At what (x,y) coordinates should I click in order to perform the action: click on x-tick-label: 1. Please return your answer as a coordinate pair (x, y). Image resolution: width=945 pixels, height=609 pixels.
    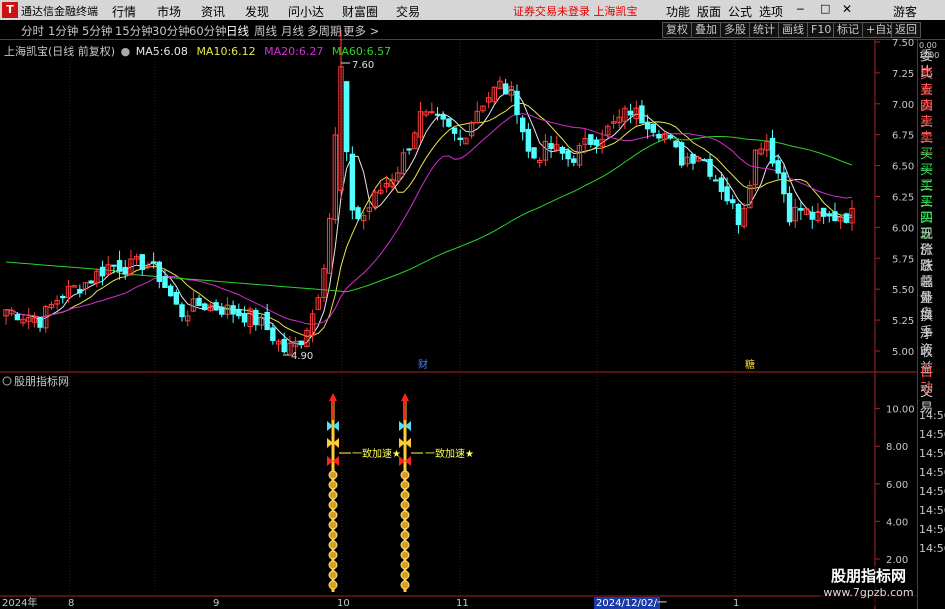
    Looking at the image, I should click on (736, 603).